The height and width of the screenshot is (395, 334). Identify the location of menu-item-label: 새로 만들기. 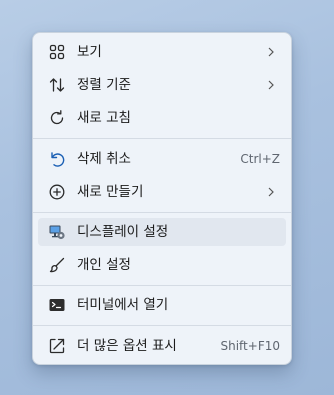
(110, 192).